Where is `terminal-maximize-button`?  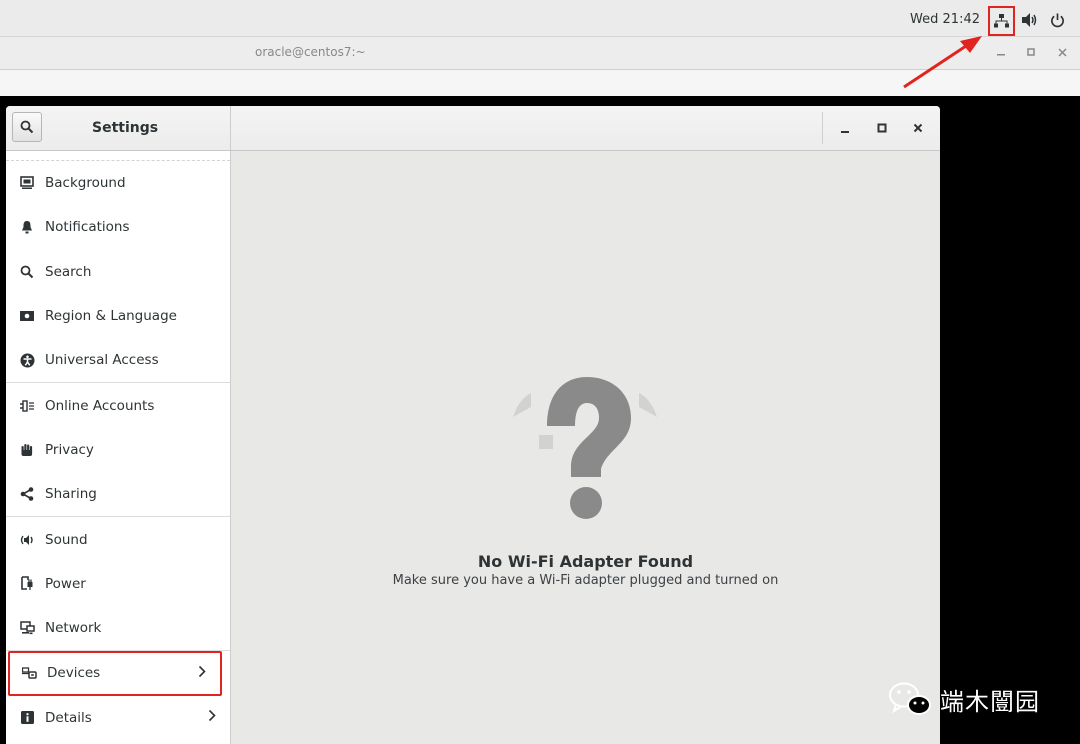 terminal-maximize-button is located at coordinates (1031, 52).